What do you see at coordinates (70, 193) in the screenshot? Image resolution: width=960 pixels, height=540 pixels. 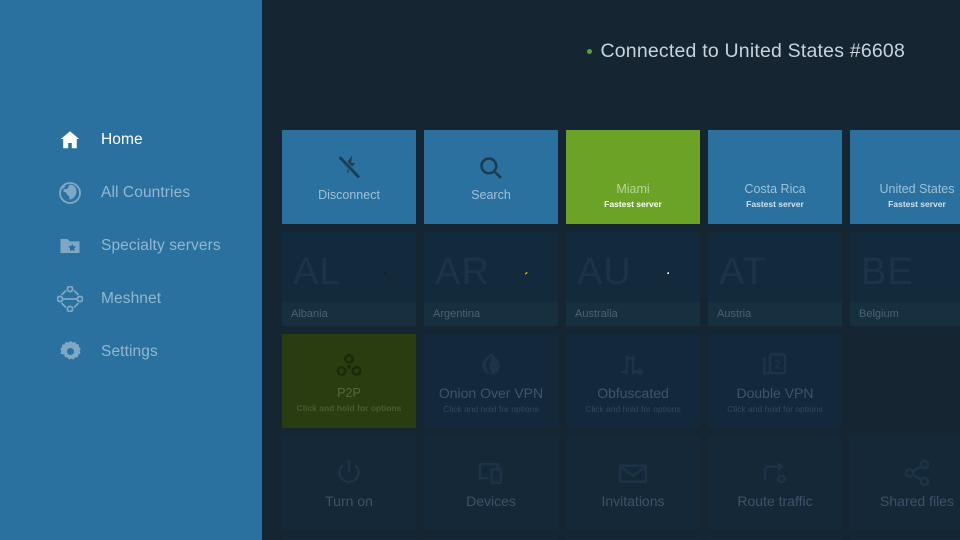 I see `globe-icon` at bounding box center [70, 193].